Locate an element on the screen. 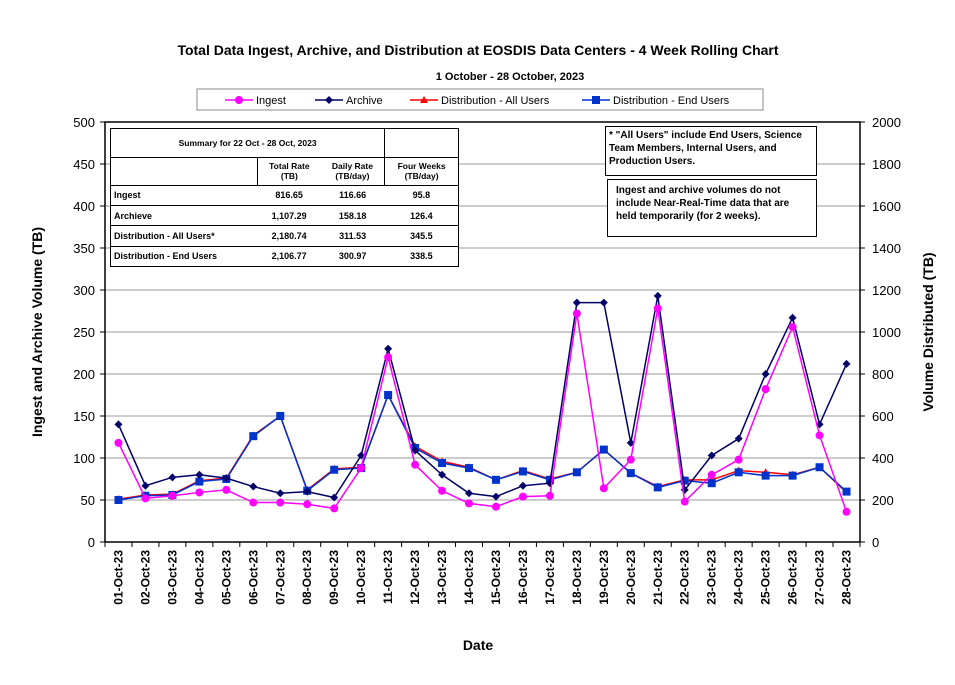  header-total-rate: Total Rate (TB) is located at coordinates (289, 171).